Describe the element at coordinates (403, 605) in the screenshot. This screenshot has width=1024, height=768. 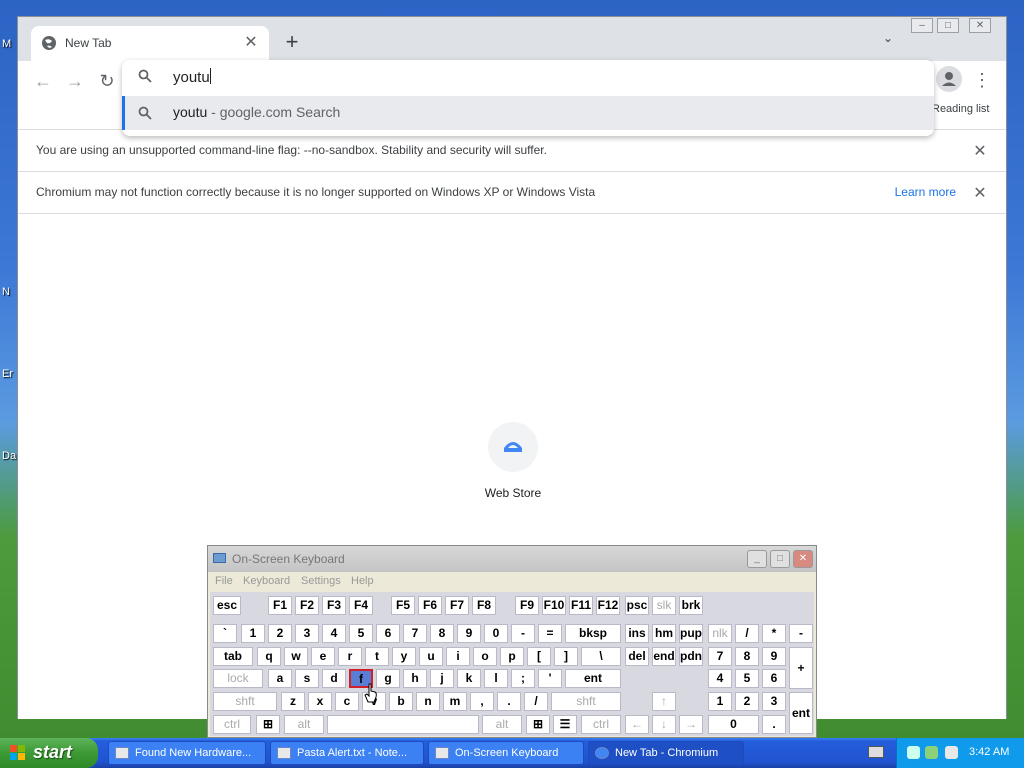
I see `osk-key: F5` at that location.